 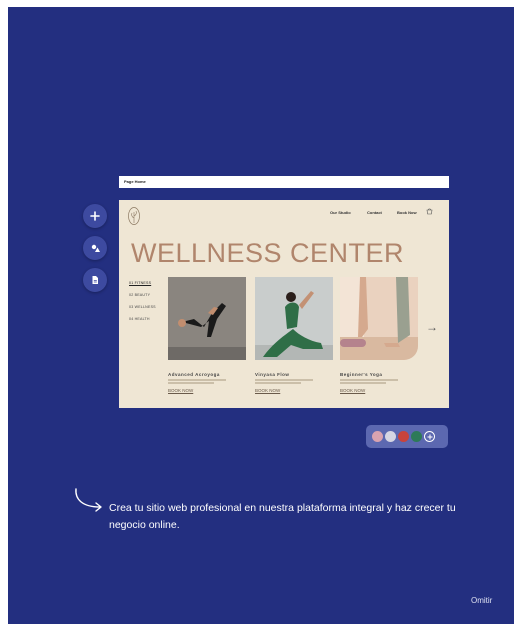 I want to click on cart-icon, so click(x=429, y=211).